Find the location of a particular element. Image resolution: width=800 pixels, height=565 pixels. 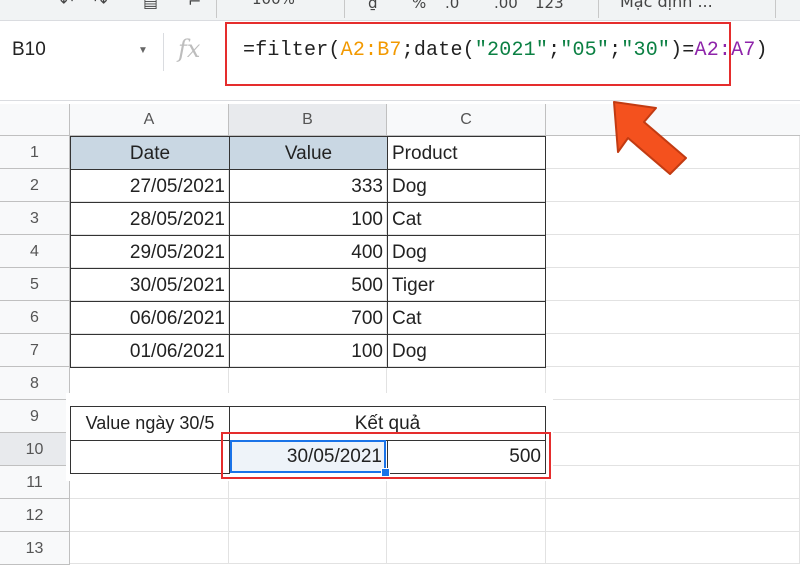

row-header-10: 10 is located at coordinates (35, 449).